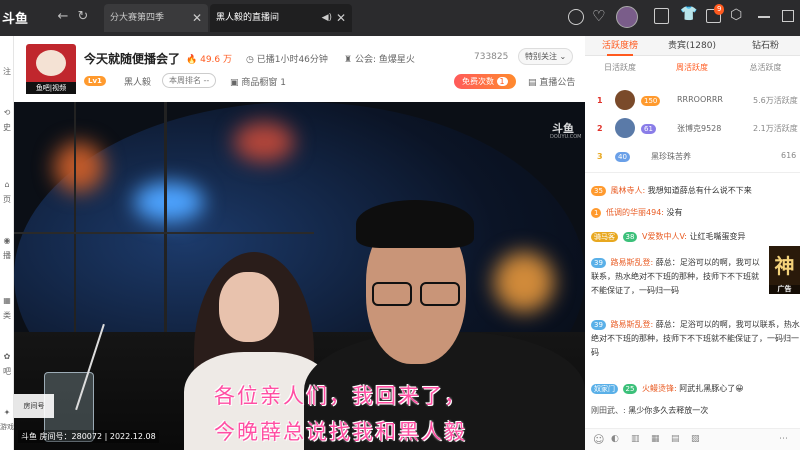 Image resolution: width=800 pixels, height=450 pixels. What do you see at coordinates (7, 371) in the screenshot?
I see `rail-item-bar: 吧` at bounding box center [7, 371].